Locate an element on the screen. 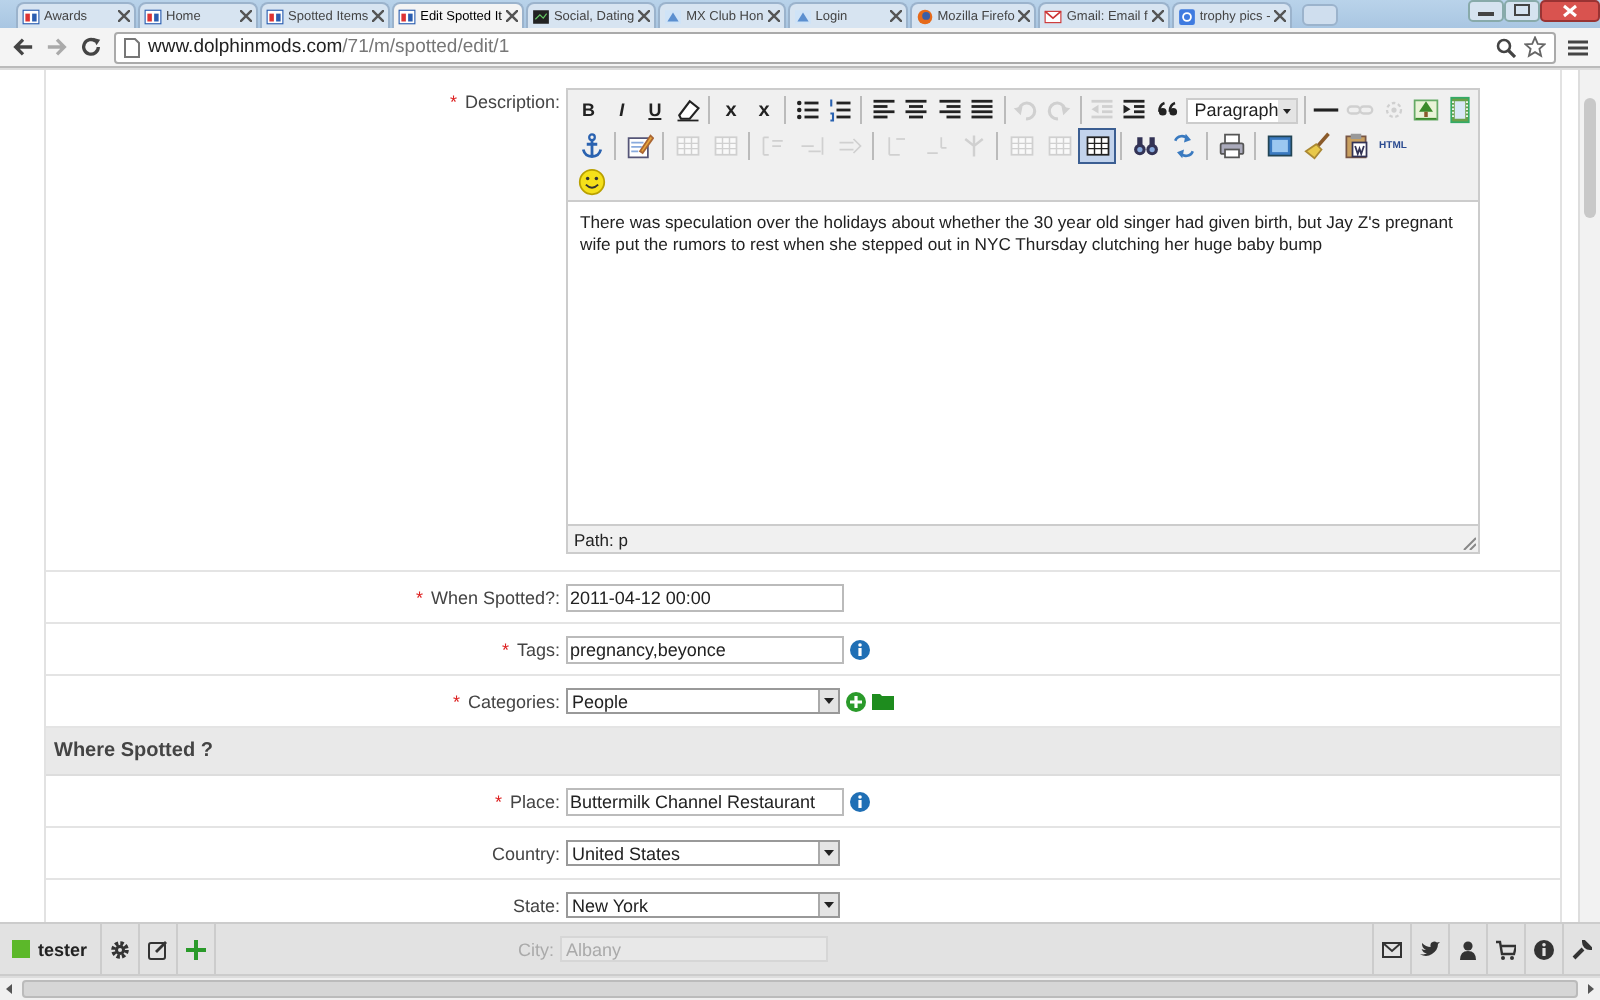  section-header: Where Spotted ? is located at coordinates (803, 752).